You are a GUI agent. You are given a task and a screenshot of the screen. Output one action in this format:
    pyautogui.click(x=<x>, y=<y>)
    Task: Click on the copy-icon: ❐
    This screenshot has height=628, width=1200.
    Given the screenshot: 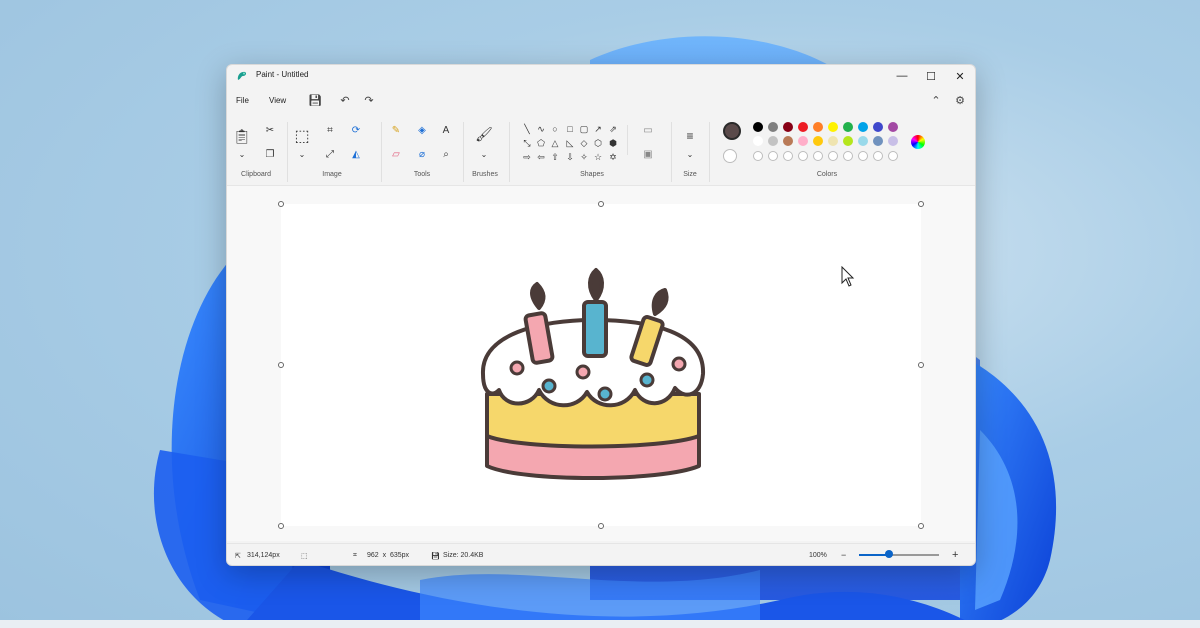 What is the action you would take?
    pyautogui.click(x=270, y=154)
    